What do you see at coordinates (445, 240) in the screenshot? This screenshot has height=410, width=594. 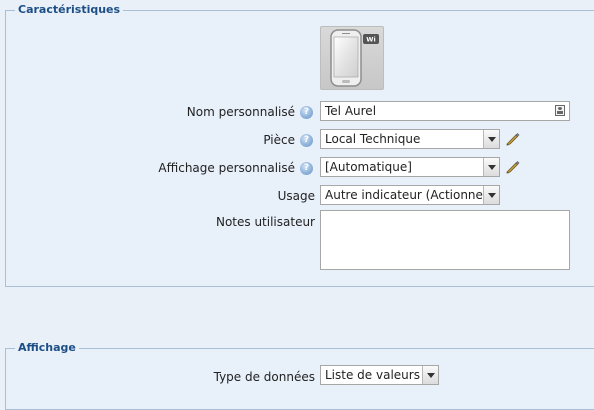 I see `notes-textarea` at bounding box center [445, 240].